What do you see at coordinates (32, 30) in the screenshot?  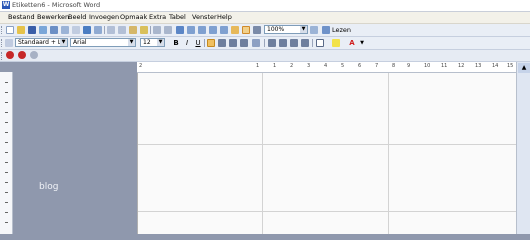 I see `save-icon` at bounding box center [32, 30].